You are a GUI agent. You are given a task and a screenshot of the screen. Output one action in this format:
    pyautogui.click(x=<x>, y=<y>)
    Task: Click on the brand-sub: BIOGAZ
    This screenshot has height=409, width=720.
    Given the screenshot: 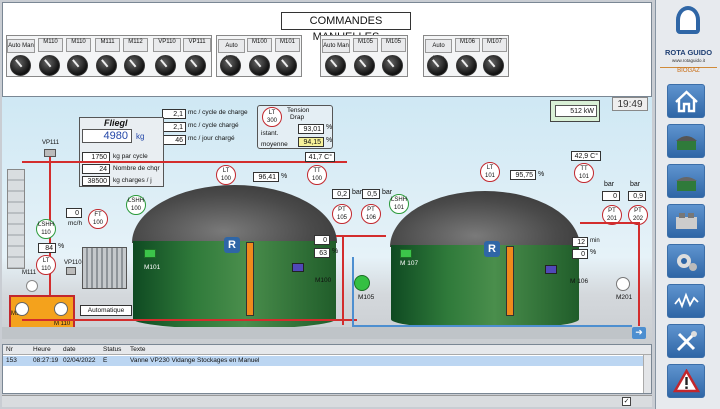 What is the action you would take?
    pyautogui.click(x=688, y=70)
    